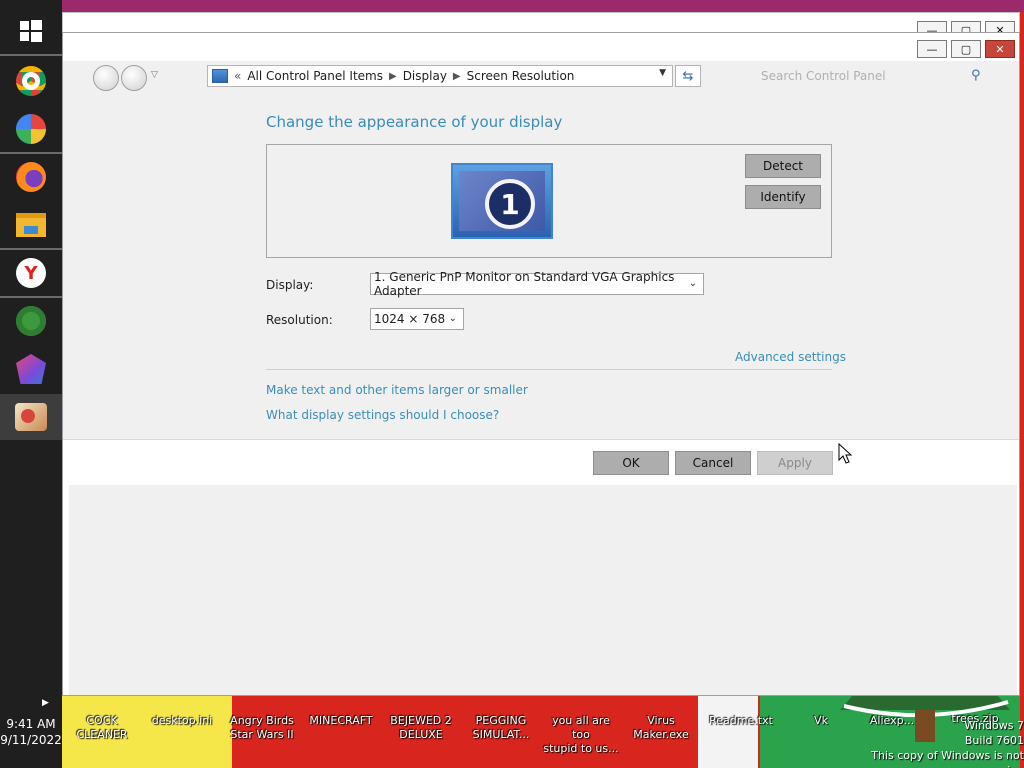  What do you see at coordinates (994, 725) in the screenshot?
I see `watermark-edition: Windows 7` at bounding box center [994, 725].